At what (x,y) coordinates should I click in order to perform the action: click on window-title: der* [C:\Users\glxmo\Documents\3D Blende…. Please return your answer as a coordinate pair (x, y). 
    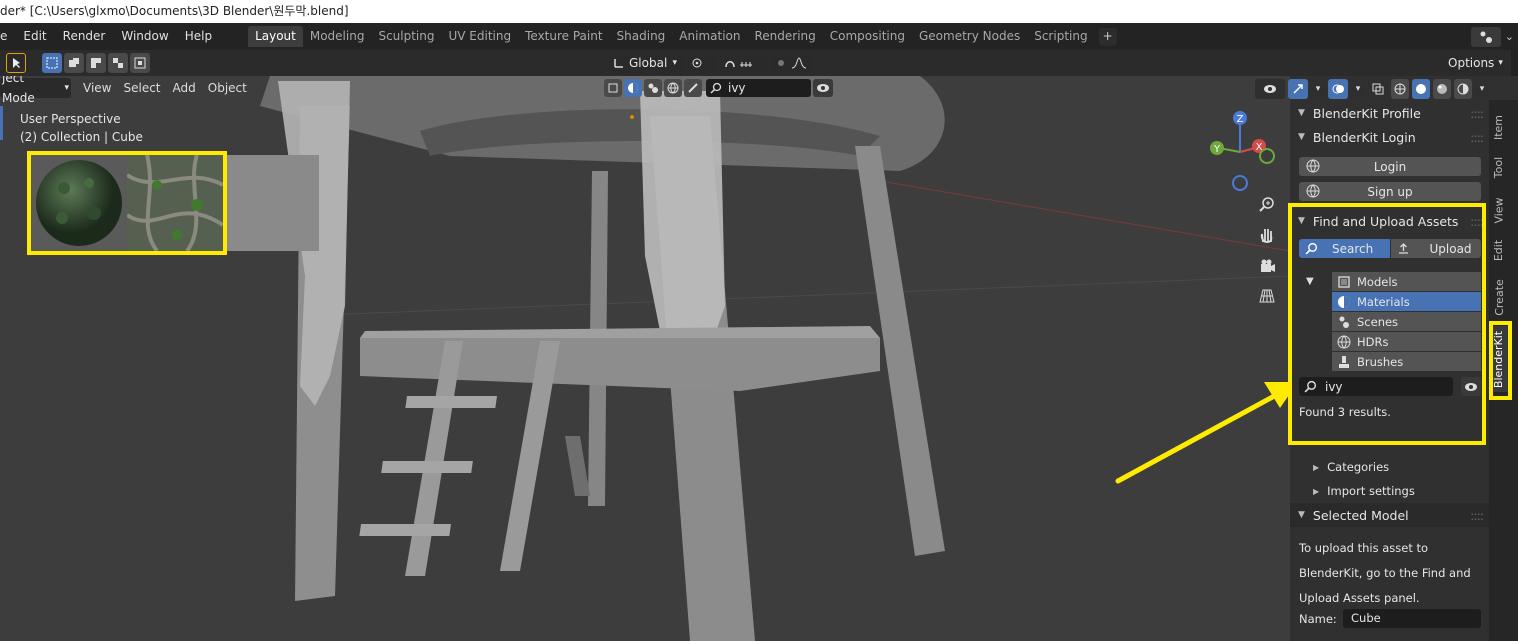
    Looking at the image, I should click on (174, 11).